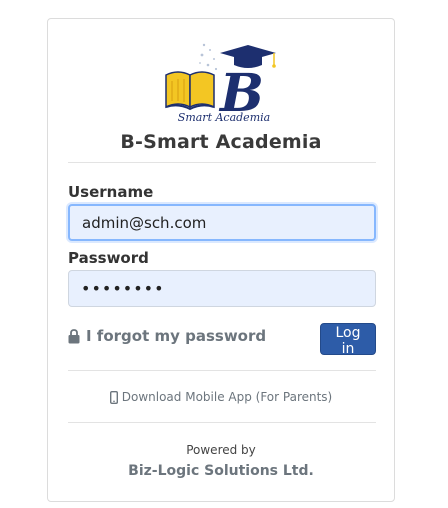  I want to click on logo: B Smart Academia, so click(220, 83).